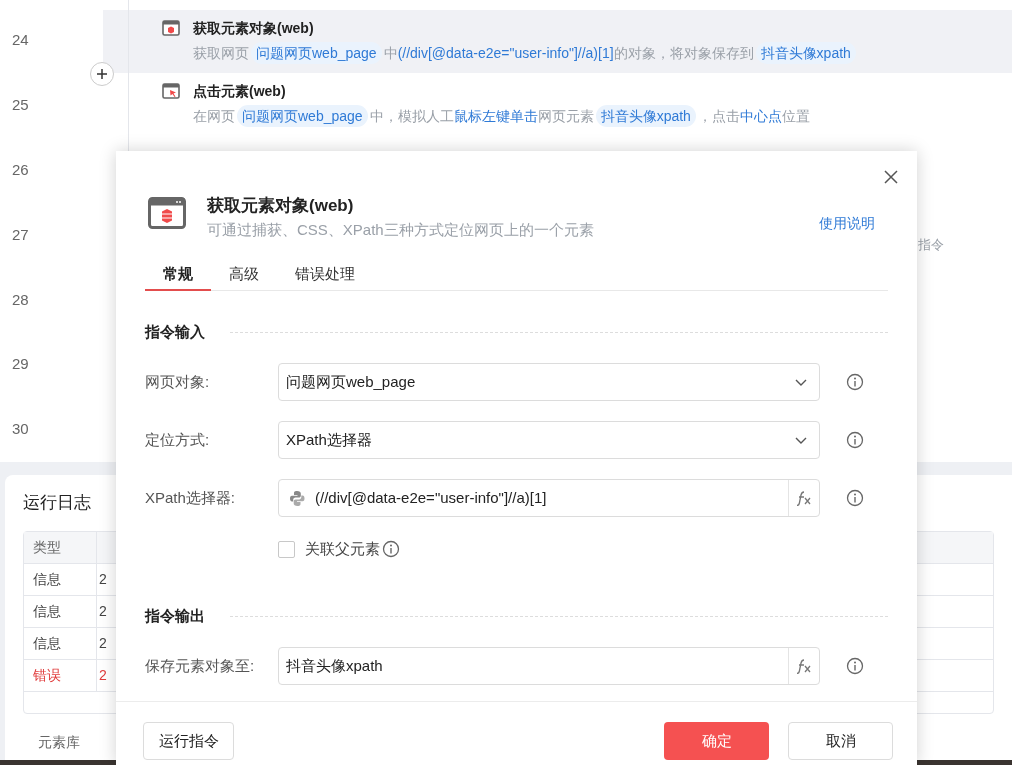 Image resolution: width=1012 pixels, height=765 pixels. What do you see at coordinates (59, 742) in the screenshot?
I see `panel-tab: 元素库` at bounding box center [59, 742].